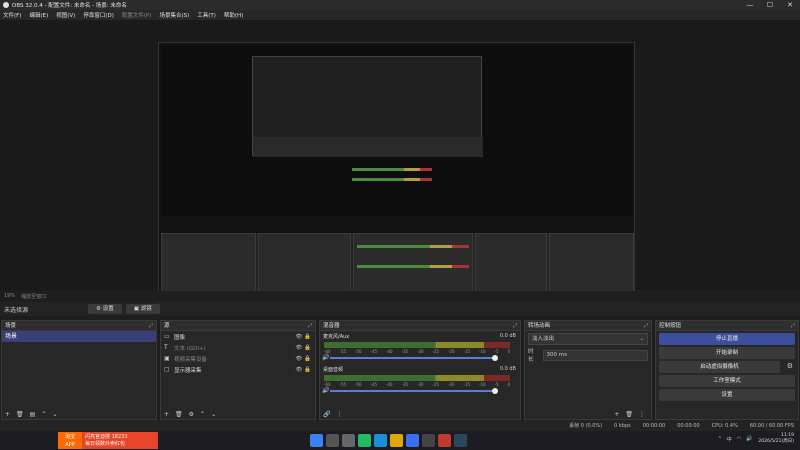 The width and height of the screenshot is (800, 450). What do you see at coordinates (396, 440) in the screenshot?
I see `file-explorer-icon` at bounding box center [396, 440].